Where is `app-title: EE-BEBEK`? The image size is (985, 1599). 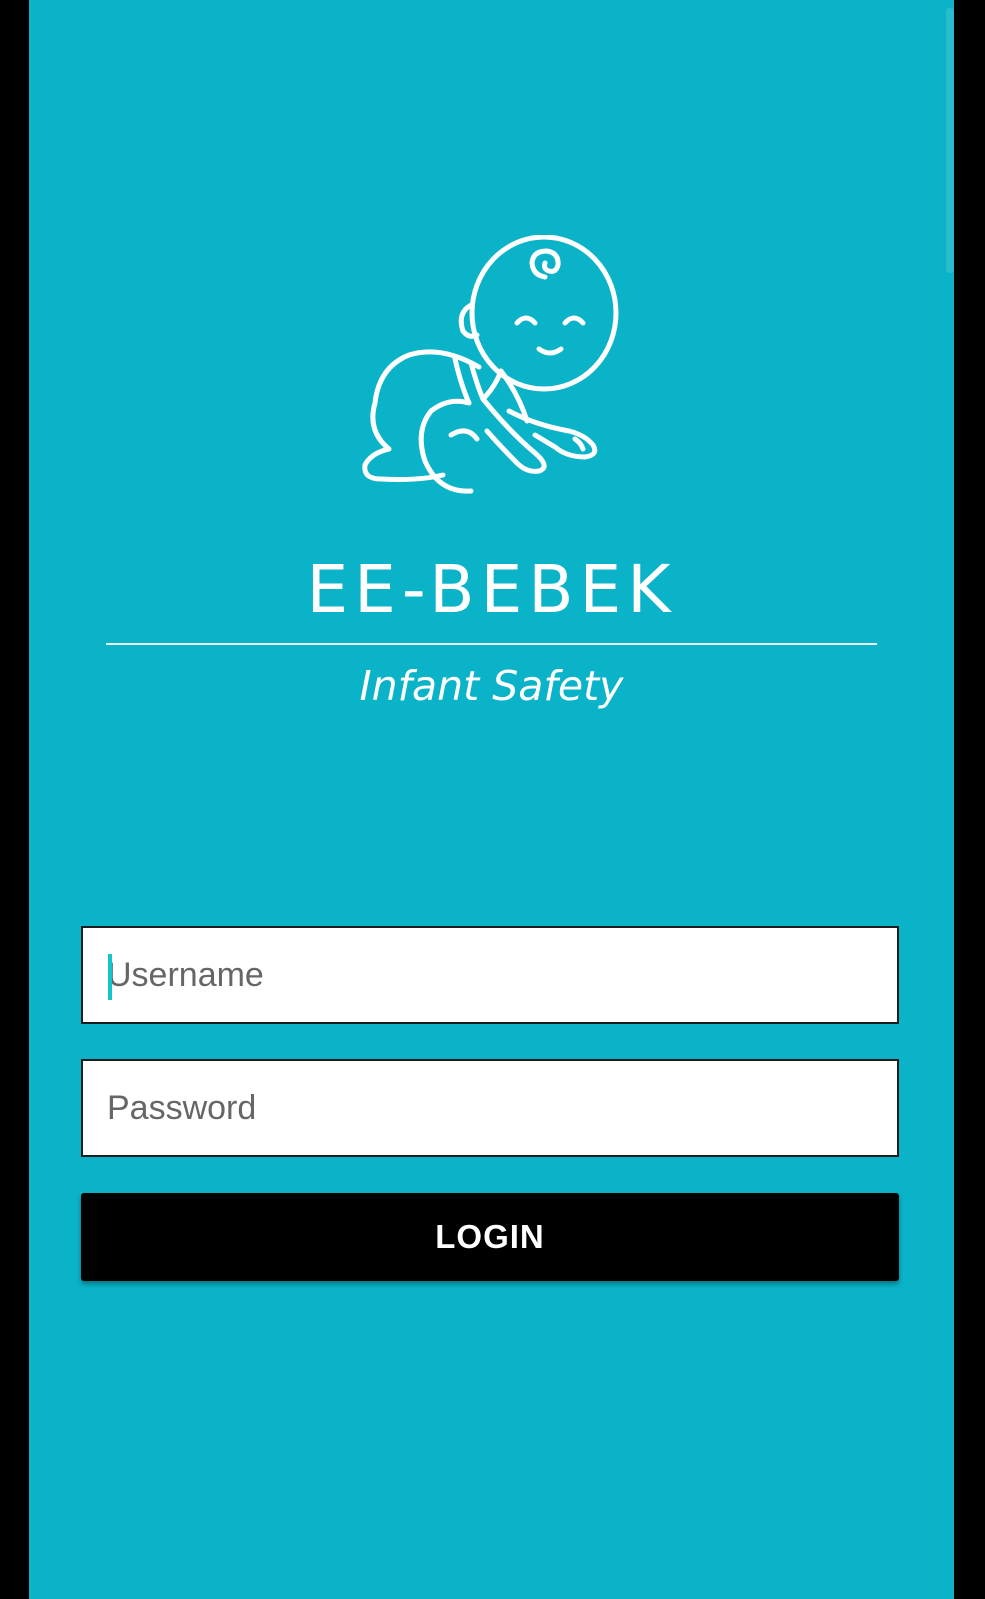
app-title: EE-BEBEK is located at coordinates (491, 589).